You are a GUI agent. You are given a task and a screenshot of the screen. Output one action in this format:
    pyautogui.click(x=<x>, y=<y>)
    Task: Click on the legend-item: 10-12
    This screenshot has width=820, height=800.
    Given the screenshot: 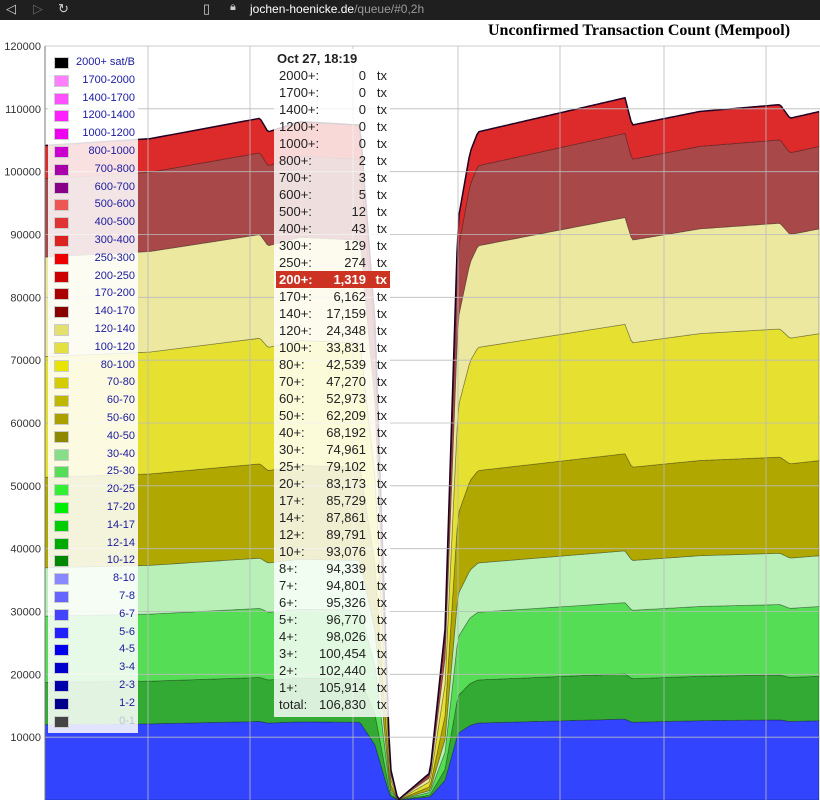 What is the action you would take?
    pyautogui.click(x=93, y=560)
    